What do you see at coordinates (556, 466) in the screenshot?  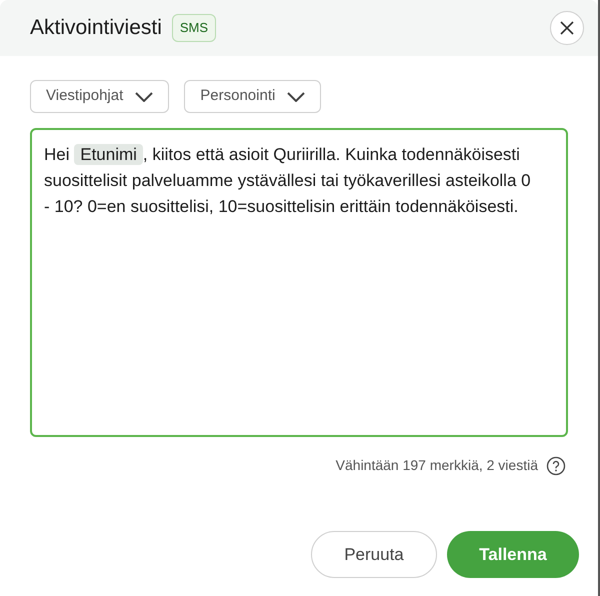 I see `help-icon` at bounding box center [556, 466].